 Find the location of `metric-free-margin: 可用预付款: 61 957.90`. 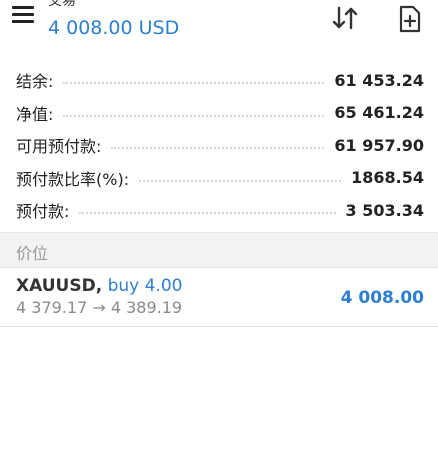

metric-free-margin: 可用预付款: 61 957.90 is located at coordinates (219, 145).